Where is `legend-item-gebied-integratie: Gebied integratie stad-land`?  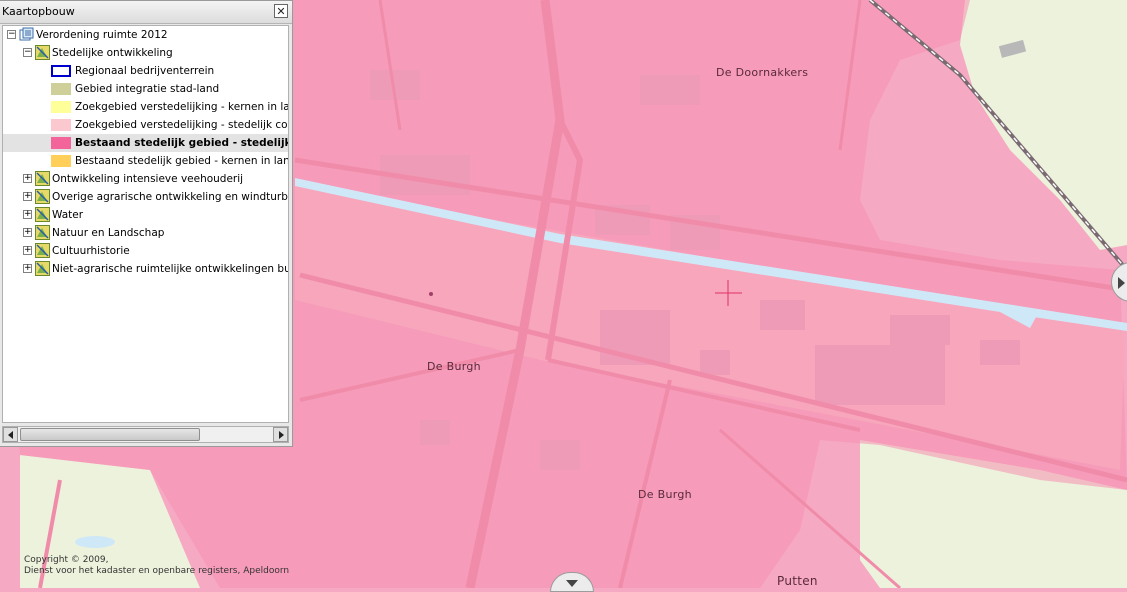
legend-item-gebied-integratie: Gebied integratie stad-land is located at coordinates (145, 89).